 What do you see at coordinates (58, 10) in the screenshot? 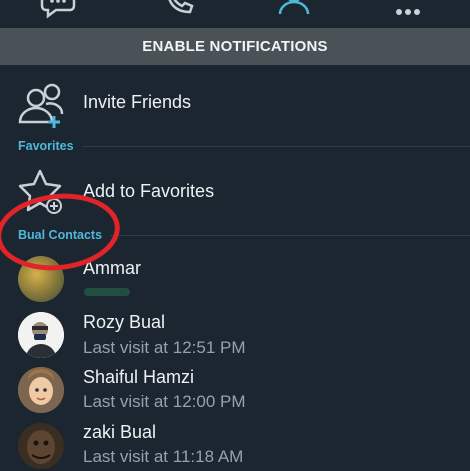
I see `chats-icon` at bounding box center [58, 10].